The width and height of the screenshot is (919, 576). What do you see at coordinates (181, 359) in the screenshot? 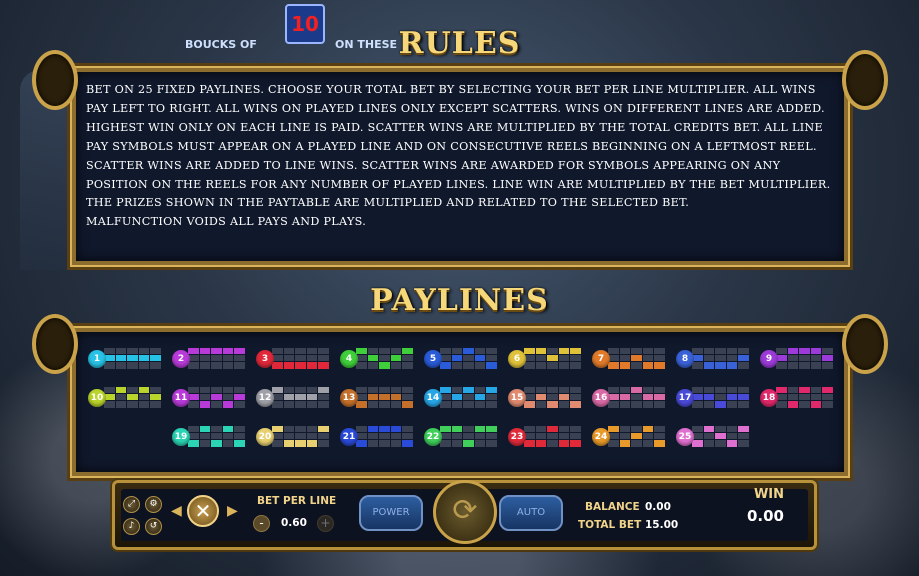
I see `payline-number: 2` at bounding box center [181, 359].